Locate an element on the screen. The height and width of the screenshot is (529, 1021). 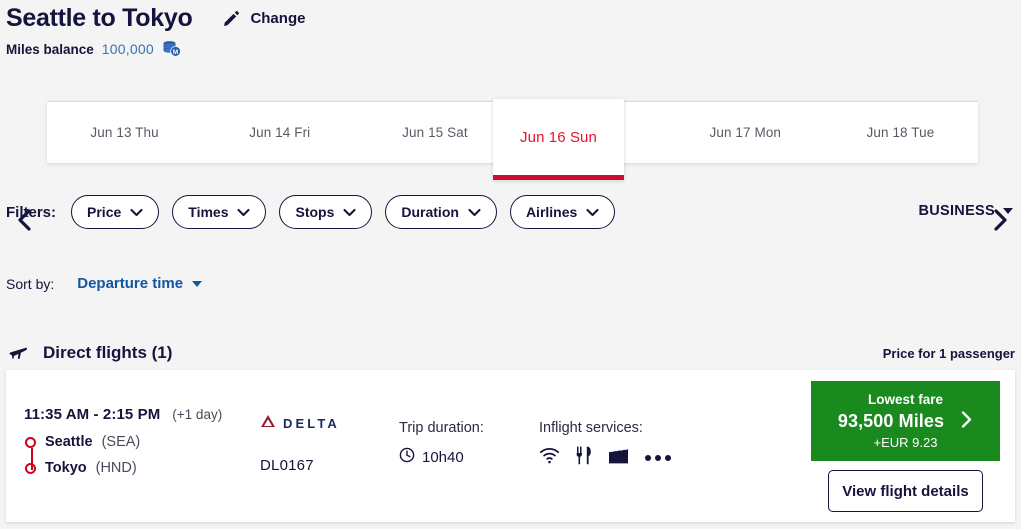
date-tab-2: Jun 15 Sat is located at coordinates (434, 132).